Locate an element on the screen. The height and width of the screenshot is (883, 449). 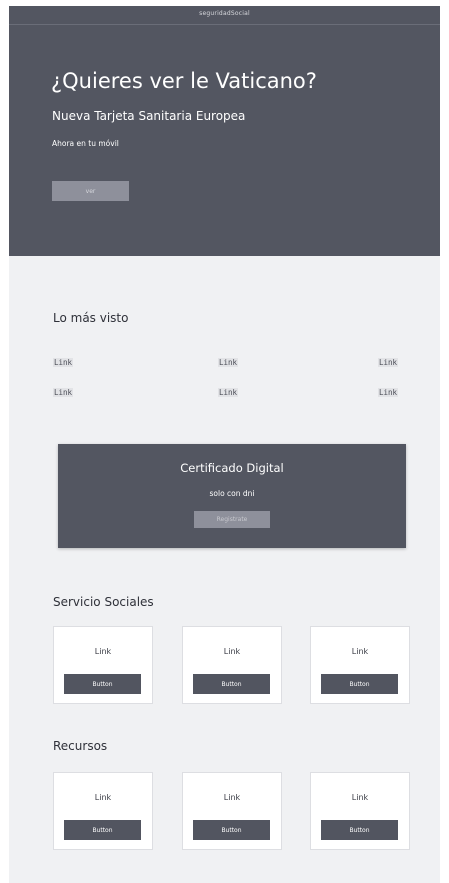
most-viewed-title: Lo más visto is located at coordinates (91, 318).